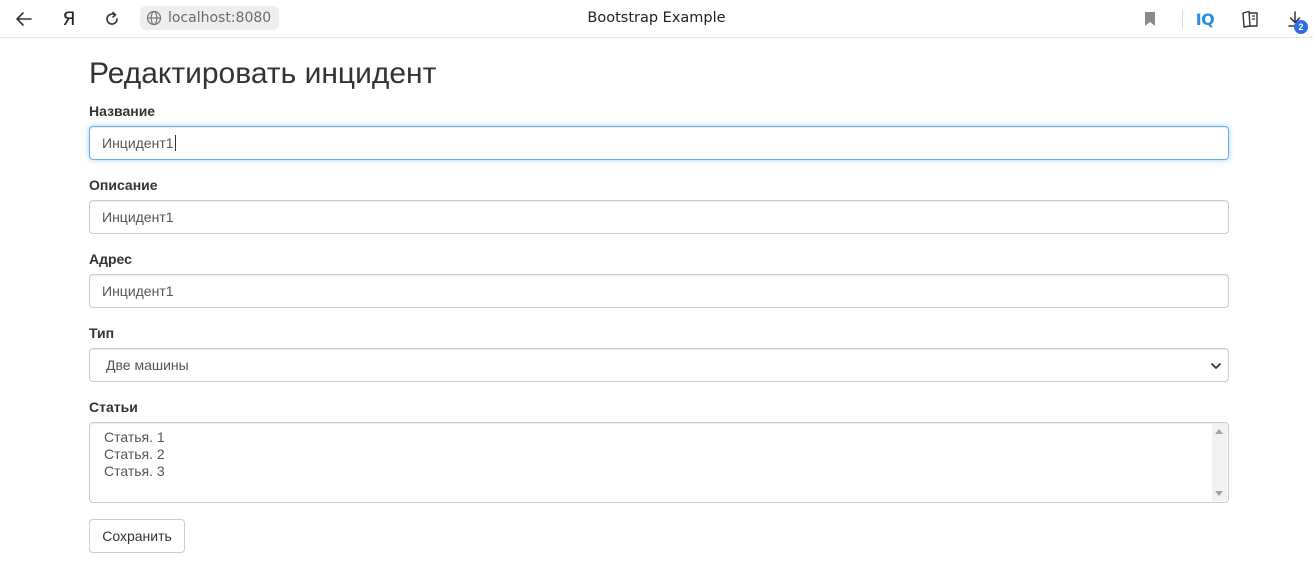 The width and height of the screenshot is (1313, 582). I want to click on back-button, so click(24, 19).